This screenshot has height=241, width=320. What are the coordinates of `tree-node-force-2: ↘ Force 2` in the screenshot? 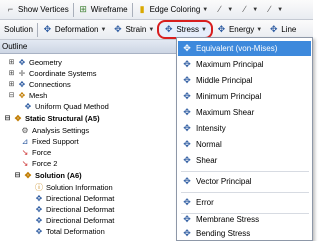 It's located at (39, 163).